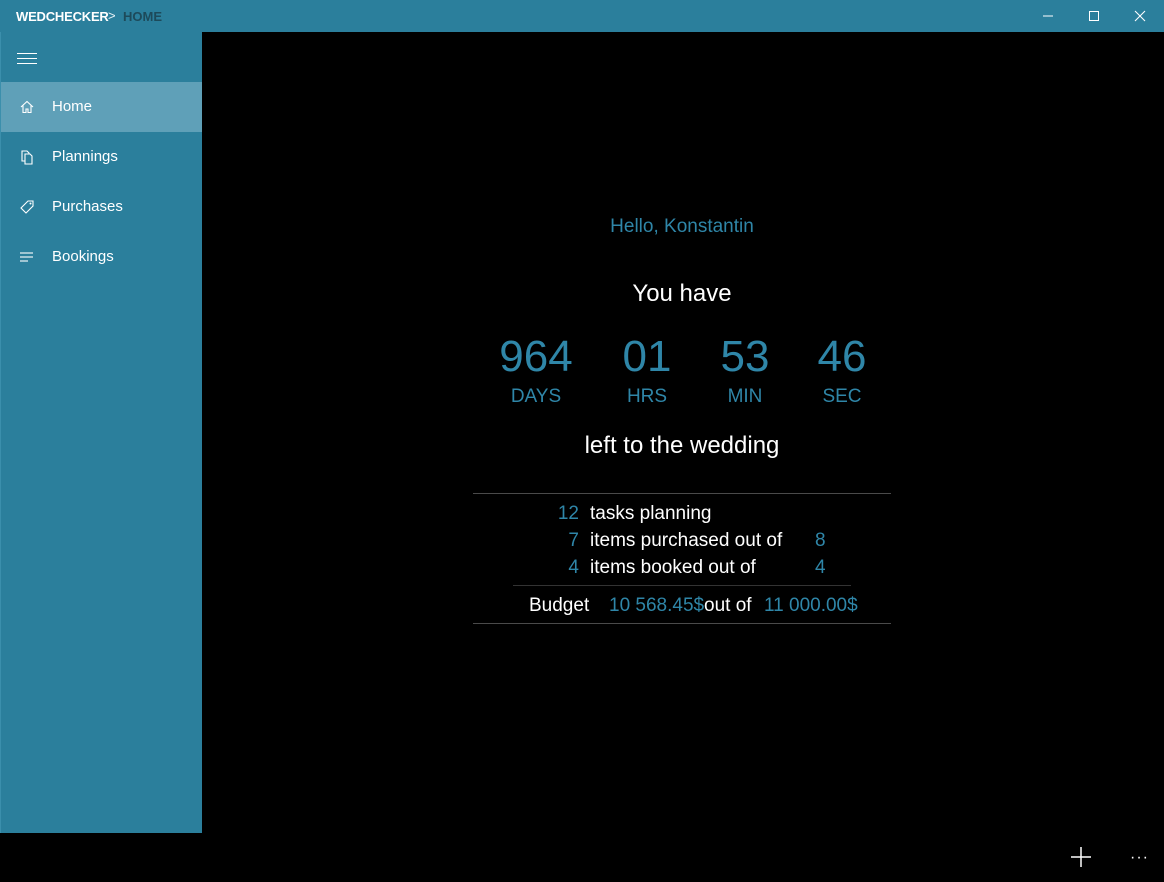 This screenshot has width=1164, height=882. I want to click on ellipsis-icon: ···, so click(1139, 857).